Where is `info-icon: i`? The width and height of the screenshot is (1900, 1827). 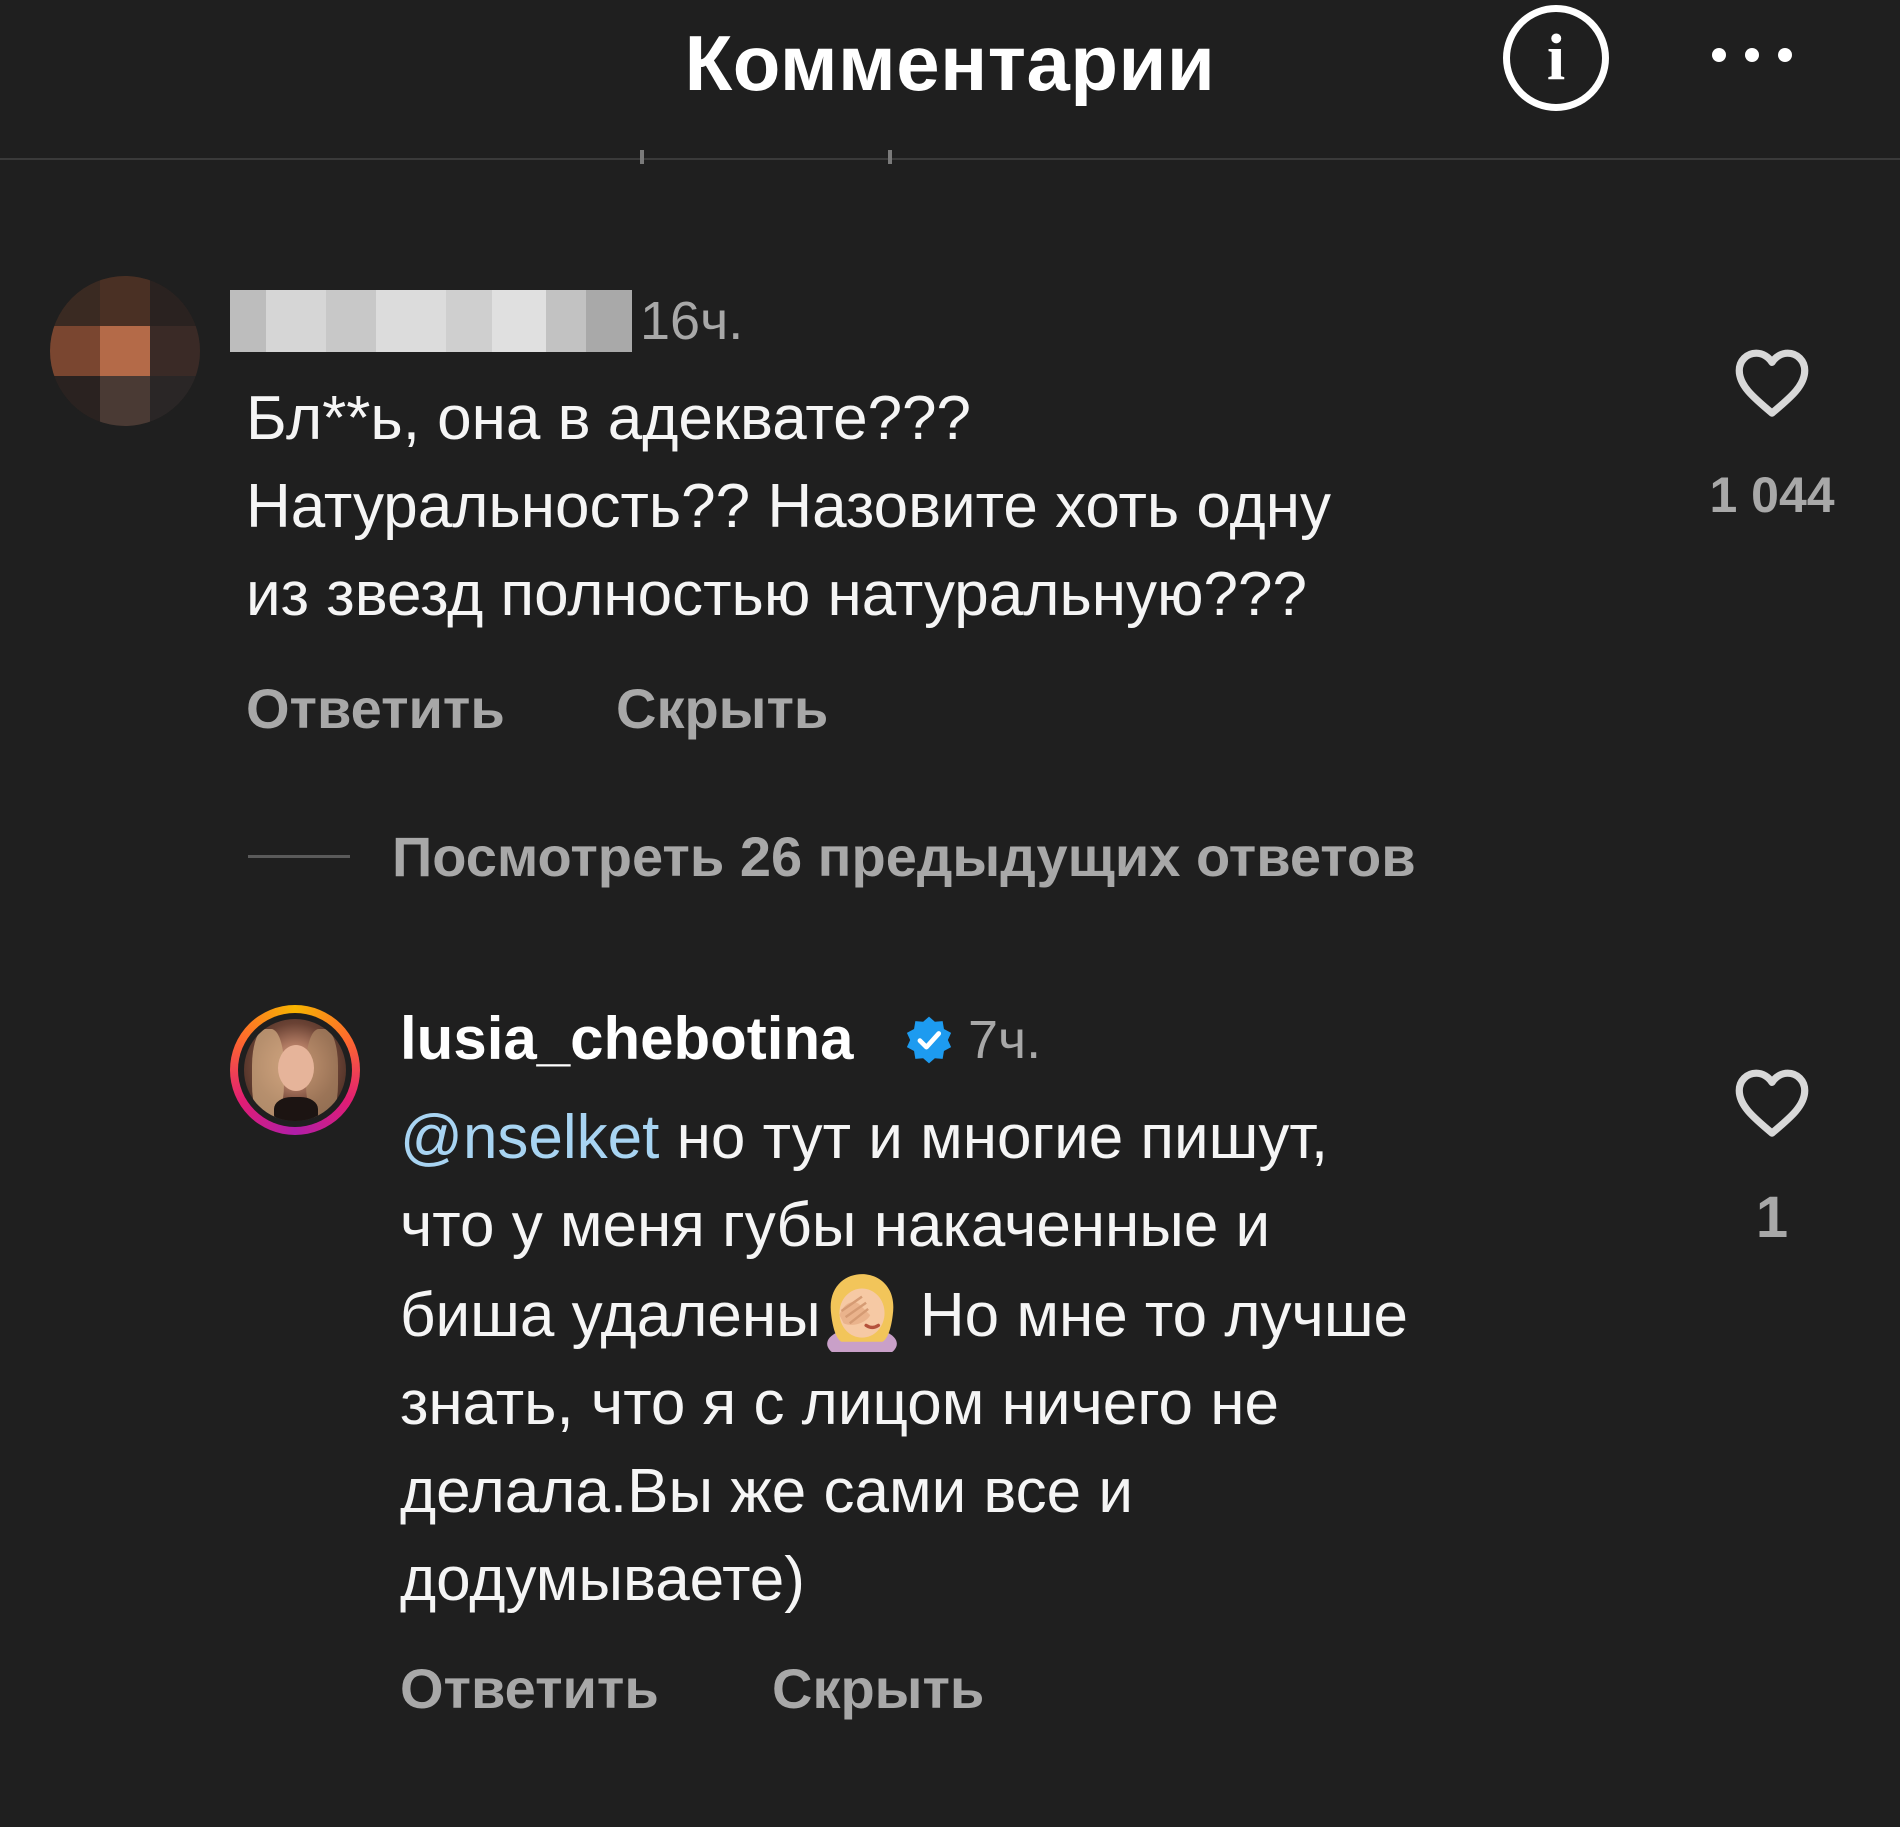
info-icon: i is located at coordinates (1556, 58).